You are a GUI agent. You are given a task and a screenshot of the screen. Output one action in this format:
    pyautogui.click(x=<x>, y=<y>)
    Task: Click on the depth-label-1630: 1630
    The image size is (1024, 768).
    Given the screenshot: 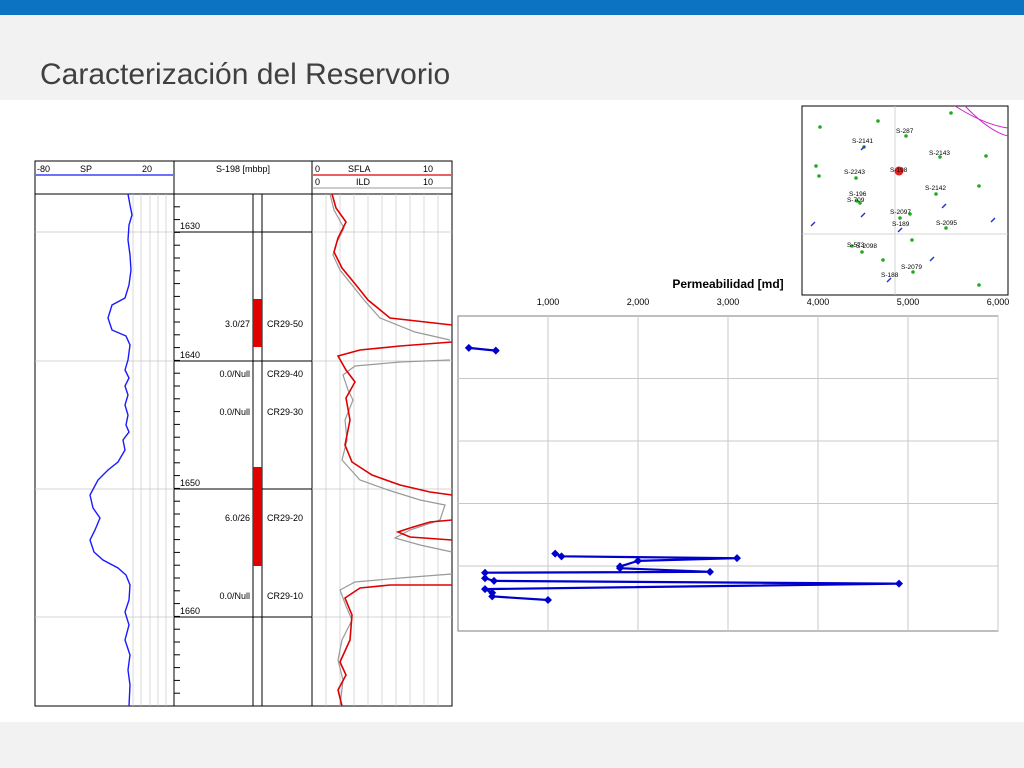 What is the action you would take?
    pyautogui.click(x=190, y=226)
    